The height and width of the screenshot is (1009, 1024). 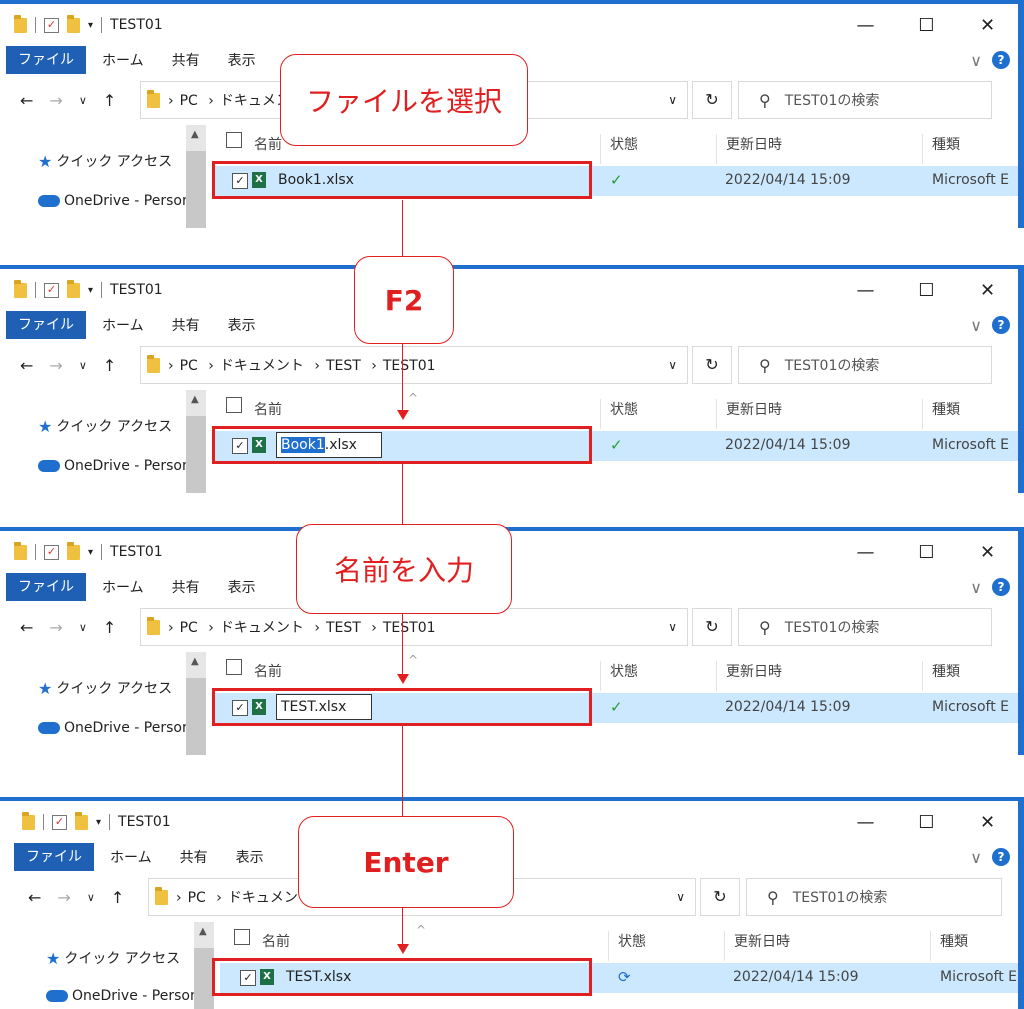 I want to click on forward-icon: →, so click(x=63, y=897).